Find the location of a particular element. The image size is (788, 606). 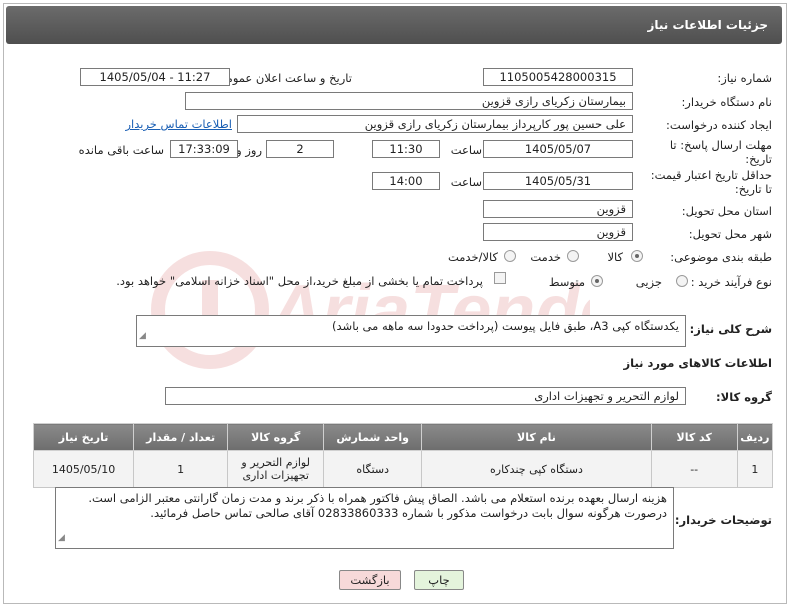

cell-goods-name: دستگاه کپی چندکاره is located at coordinates (536, 469).